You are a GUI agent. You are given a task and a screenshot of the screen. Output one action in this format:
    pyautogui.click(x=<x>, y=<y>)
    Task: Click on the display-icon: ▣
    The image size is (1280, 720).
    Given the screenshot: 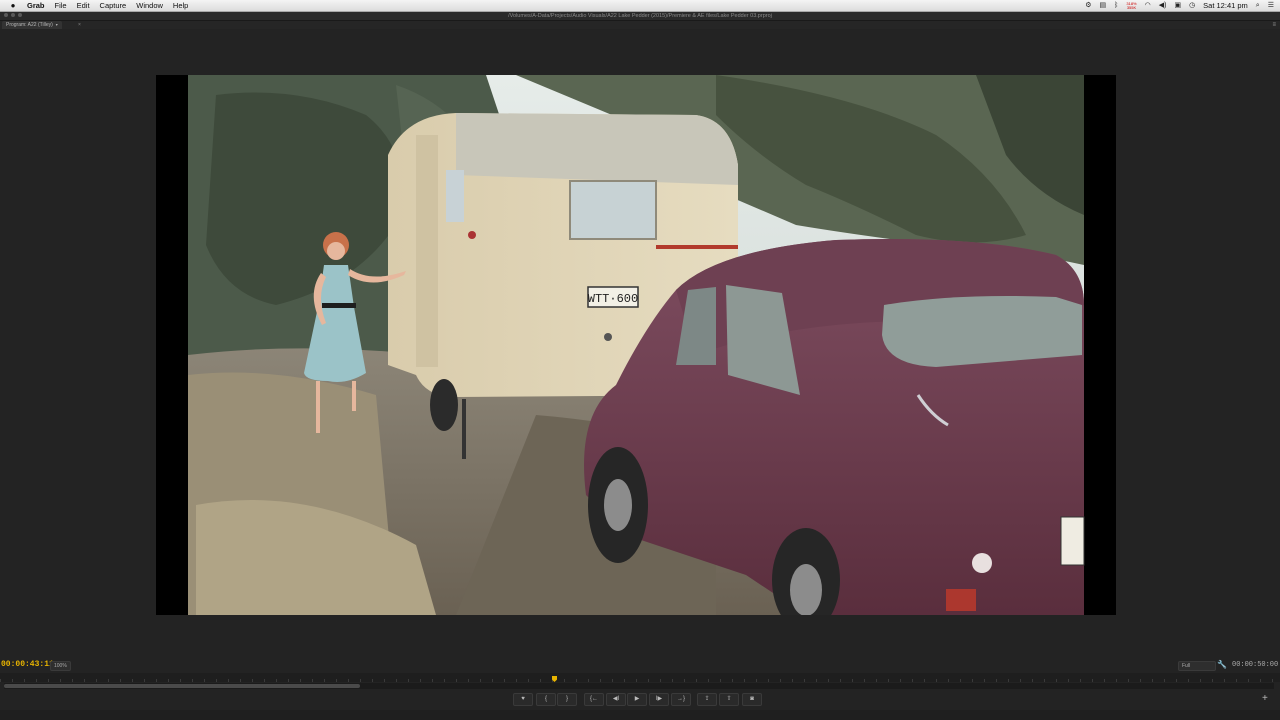 What is the action you would take?
    pyautogui.click(x=1177, y=5)
    